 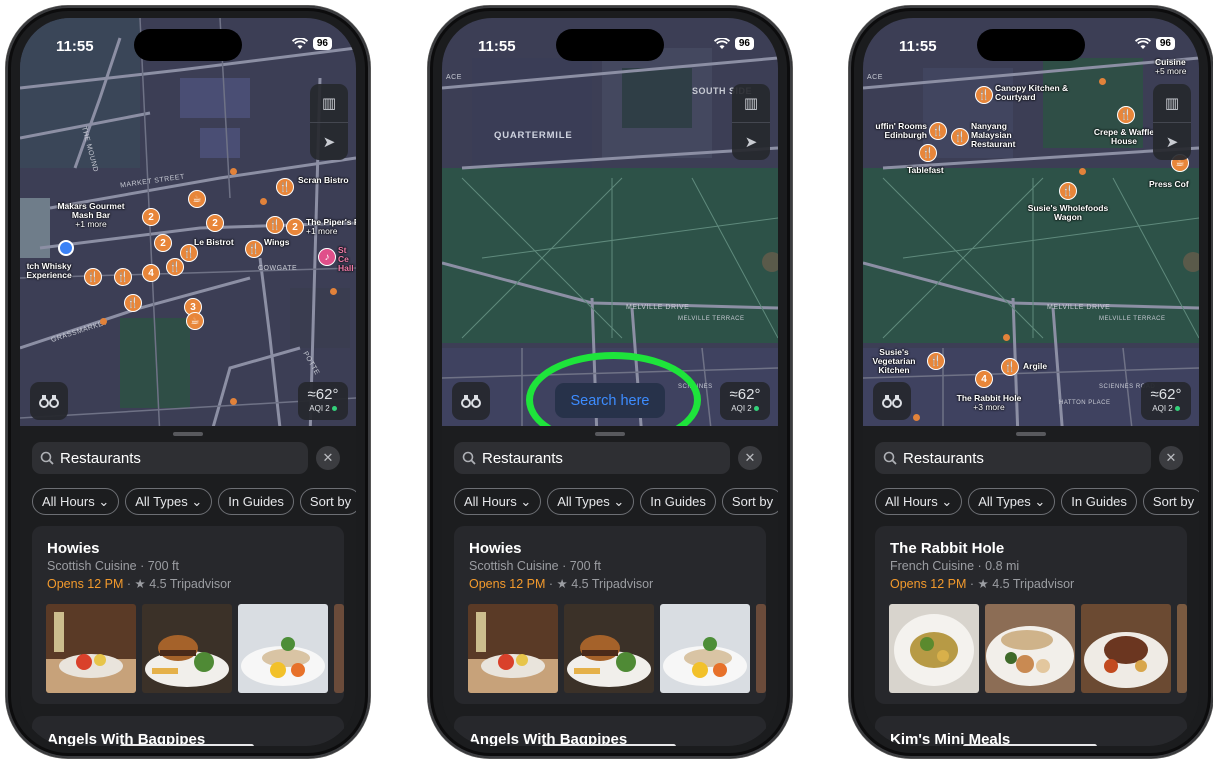 What do you see at coordinates (188, 45) in the screenshot?
I see `dynamic-island` at bounding box center [188, 45].